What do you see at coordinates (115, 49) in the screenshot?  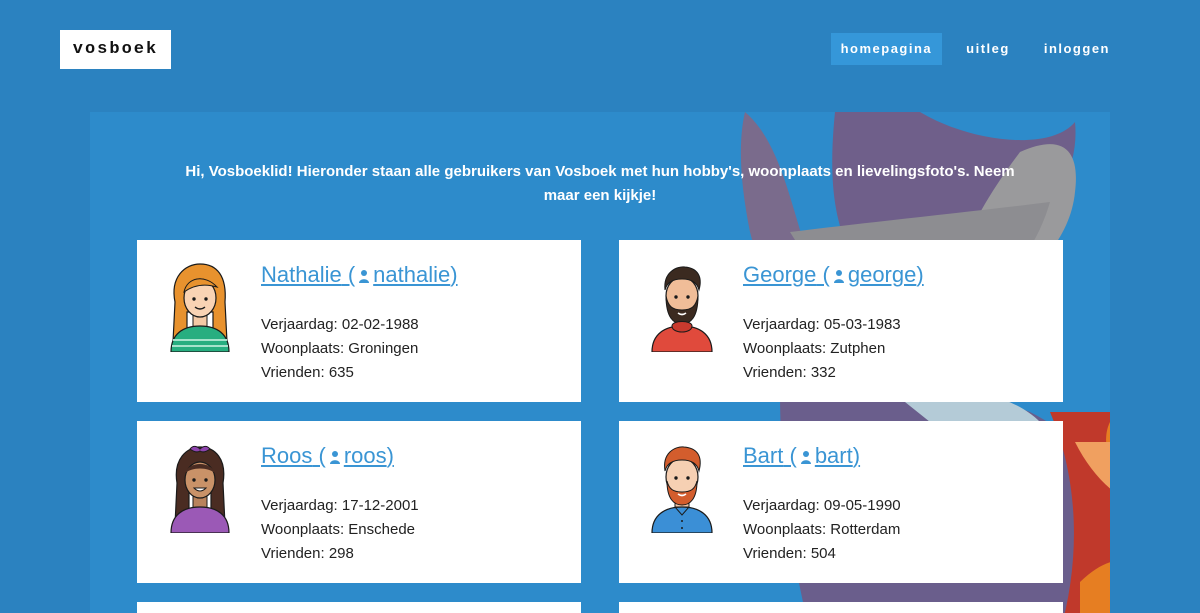 I see `logo: vosboek` at bounding box center [115, 49].